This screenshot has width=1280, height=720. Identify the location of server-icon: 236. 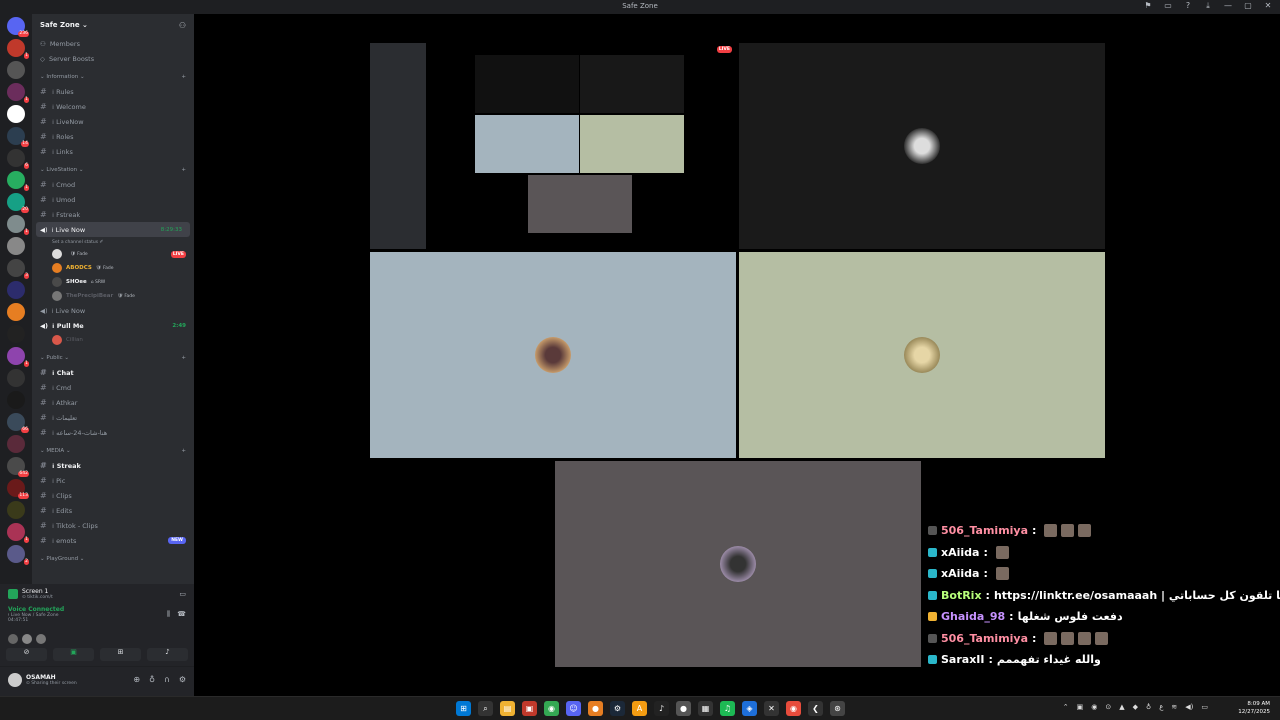
(18, 27).